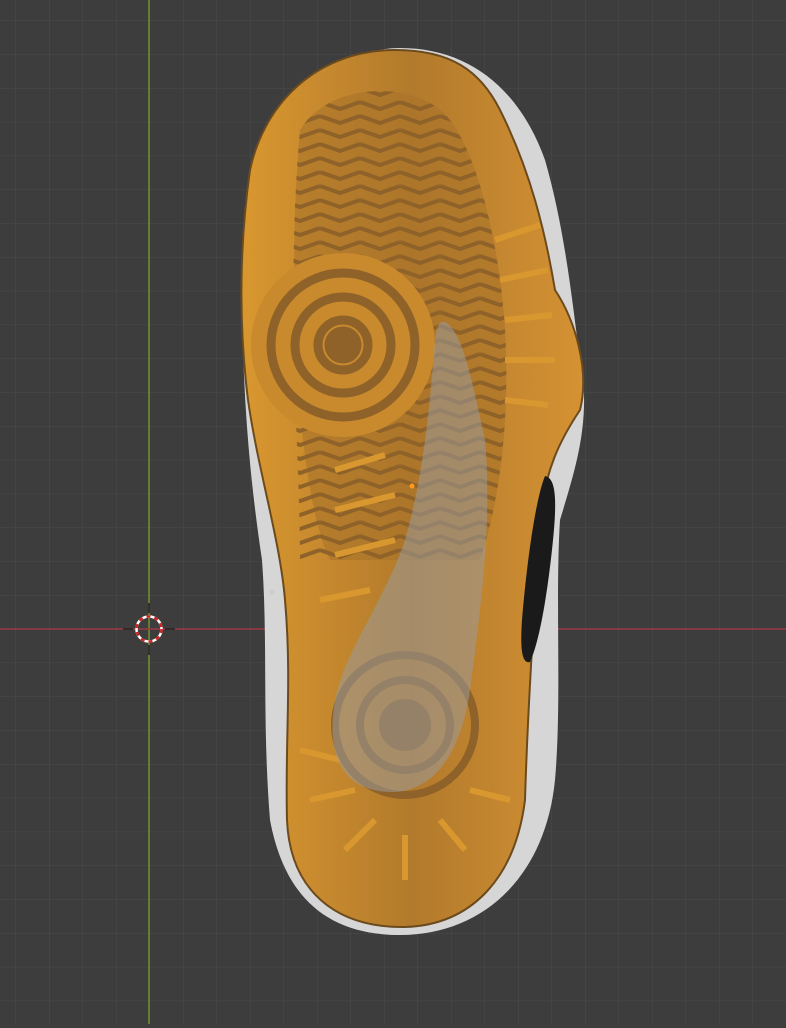  Describe the element at coordinates (343, 345) in the screenshot. I see `forefoot-pivot-circles` at that location.